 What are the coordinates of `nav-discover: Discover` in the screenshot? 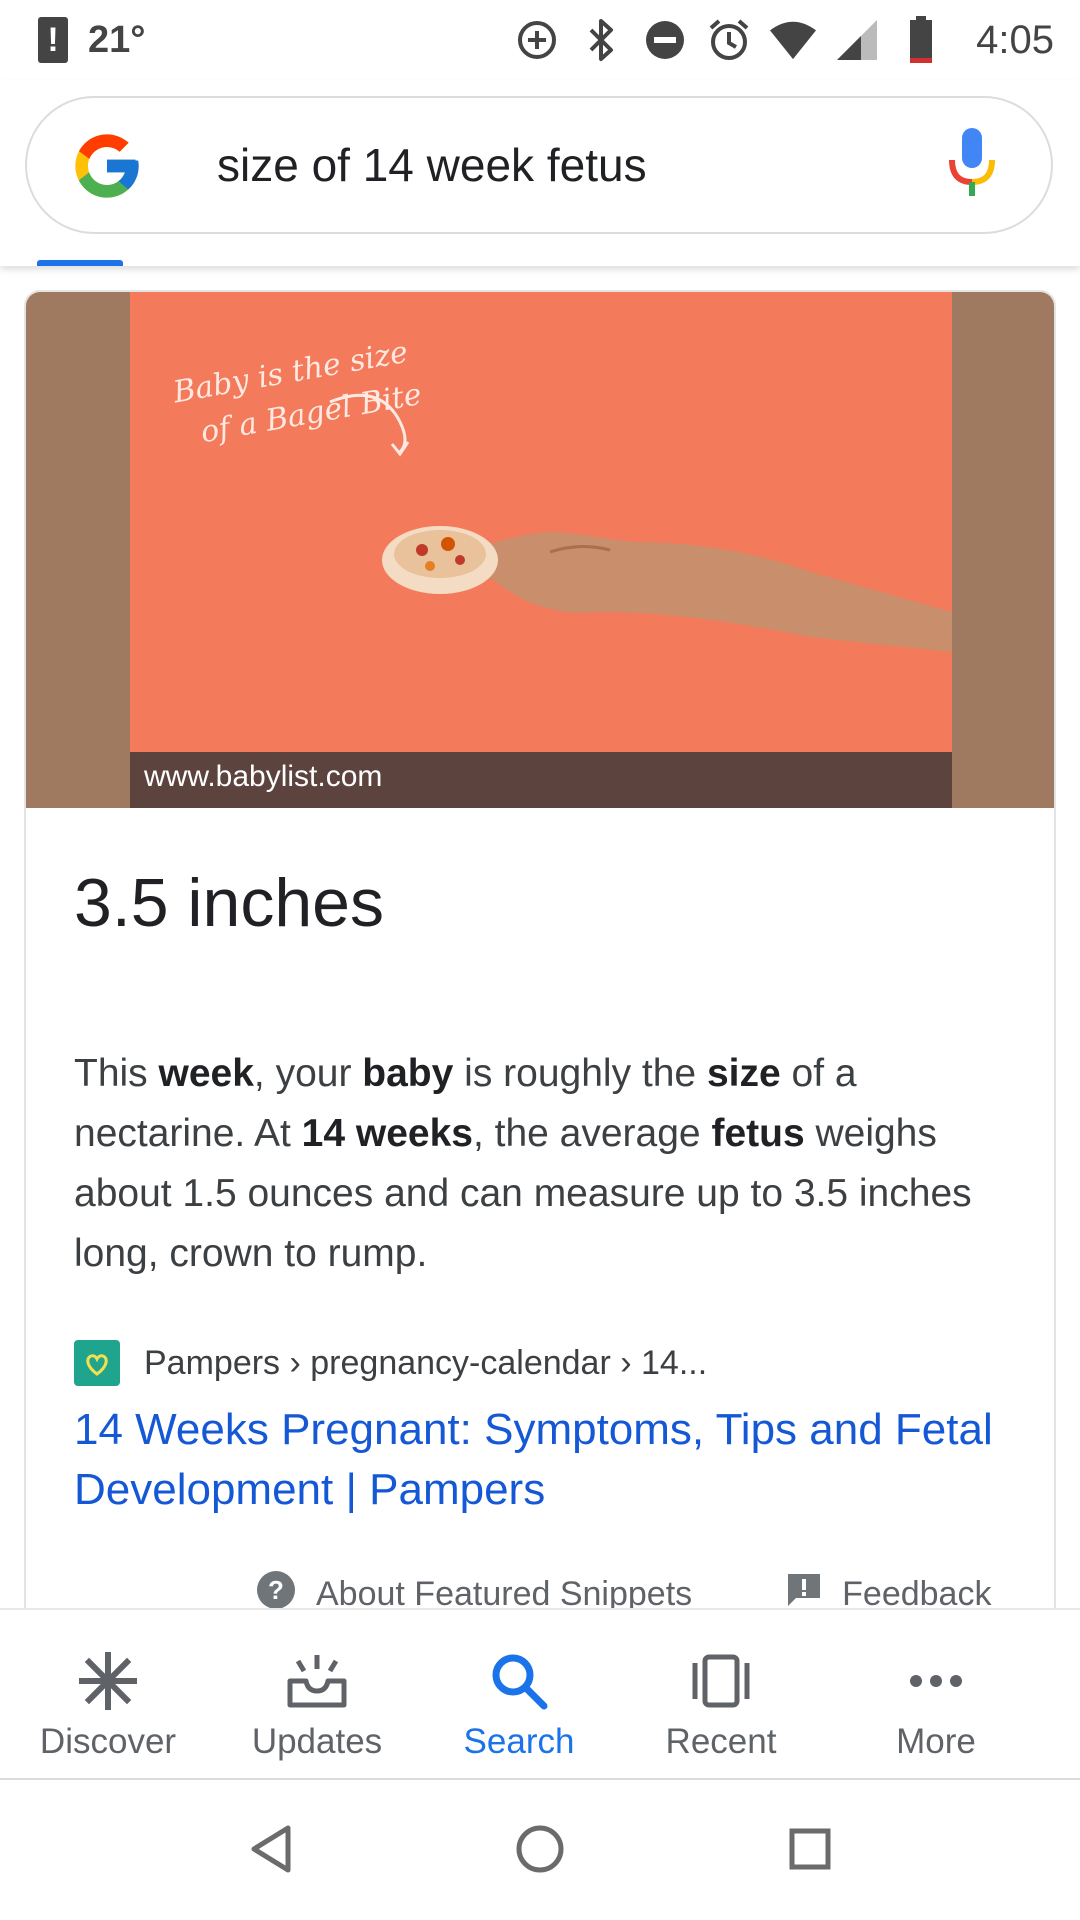 It's located at (108, 1694).